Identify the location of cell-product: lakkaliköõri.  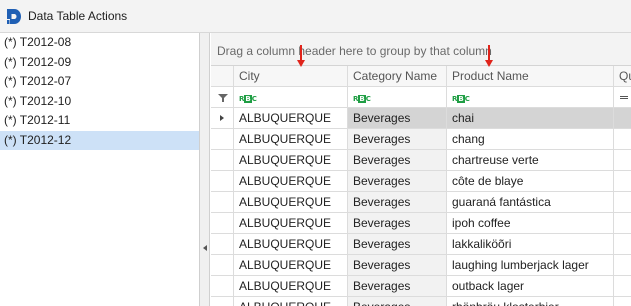
(530, 244).